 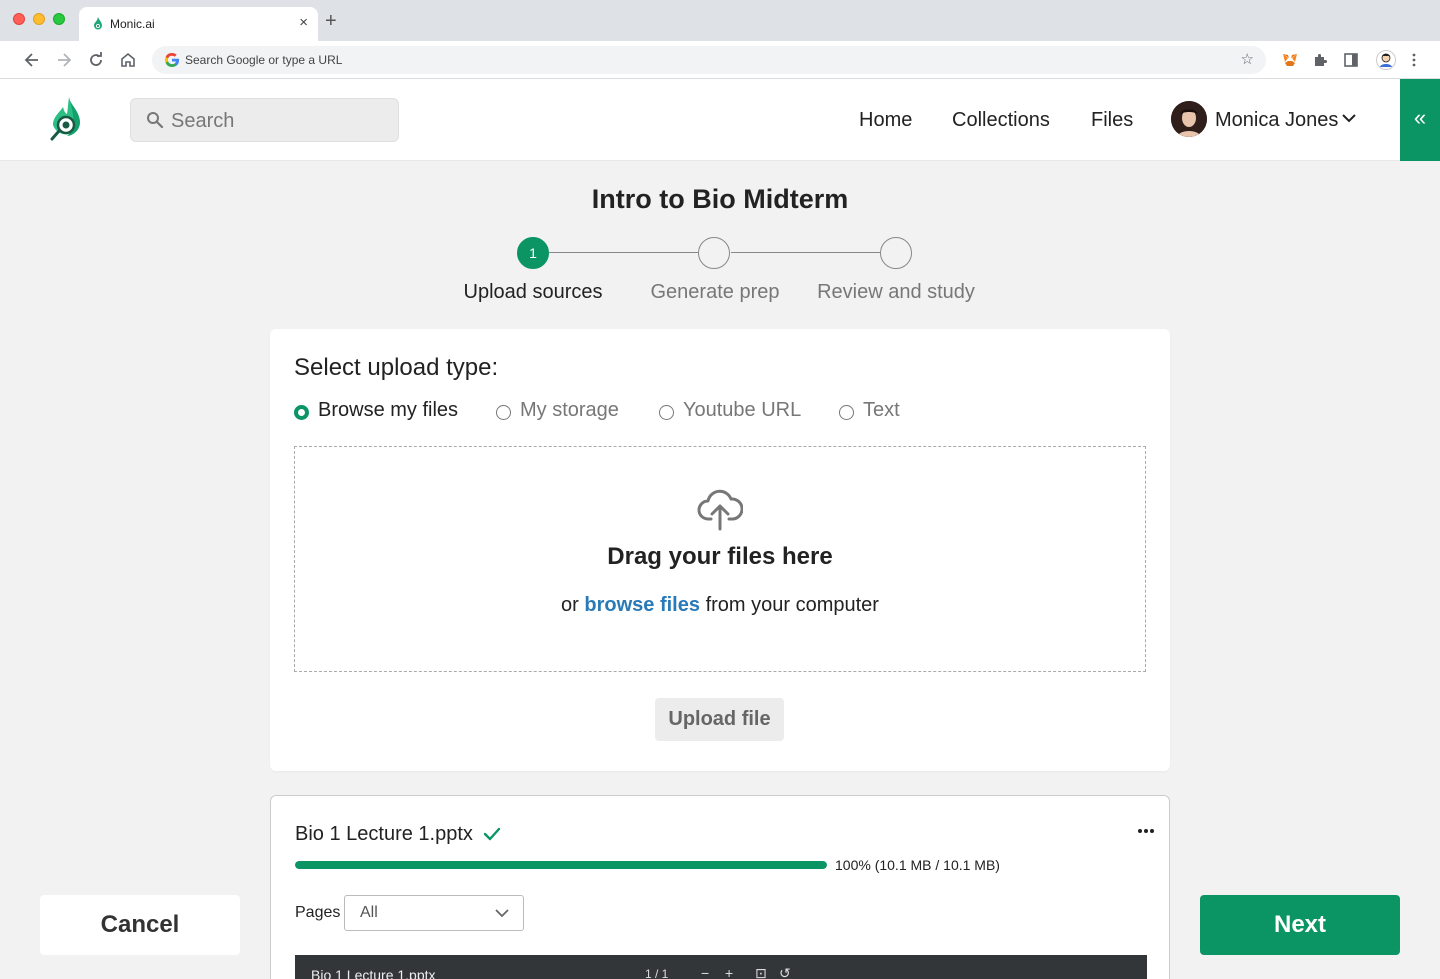 What do you see at coordinates (396, 367) in the screenshot?
I see `upload-type-heading: Select upload type:` at bounding box center [396, 367].